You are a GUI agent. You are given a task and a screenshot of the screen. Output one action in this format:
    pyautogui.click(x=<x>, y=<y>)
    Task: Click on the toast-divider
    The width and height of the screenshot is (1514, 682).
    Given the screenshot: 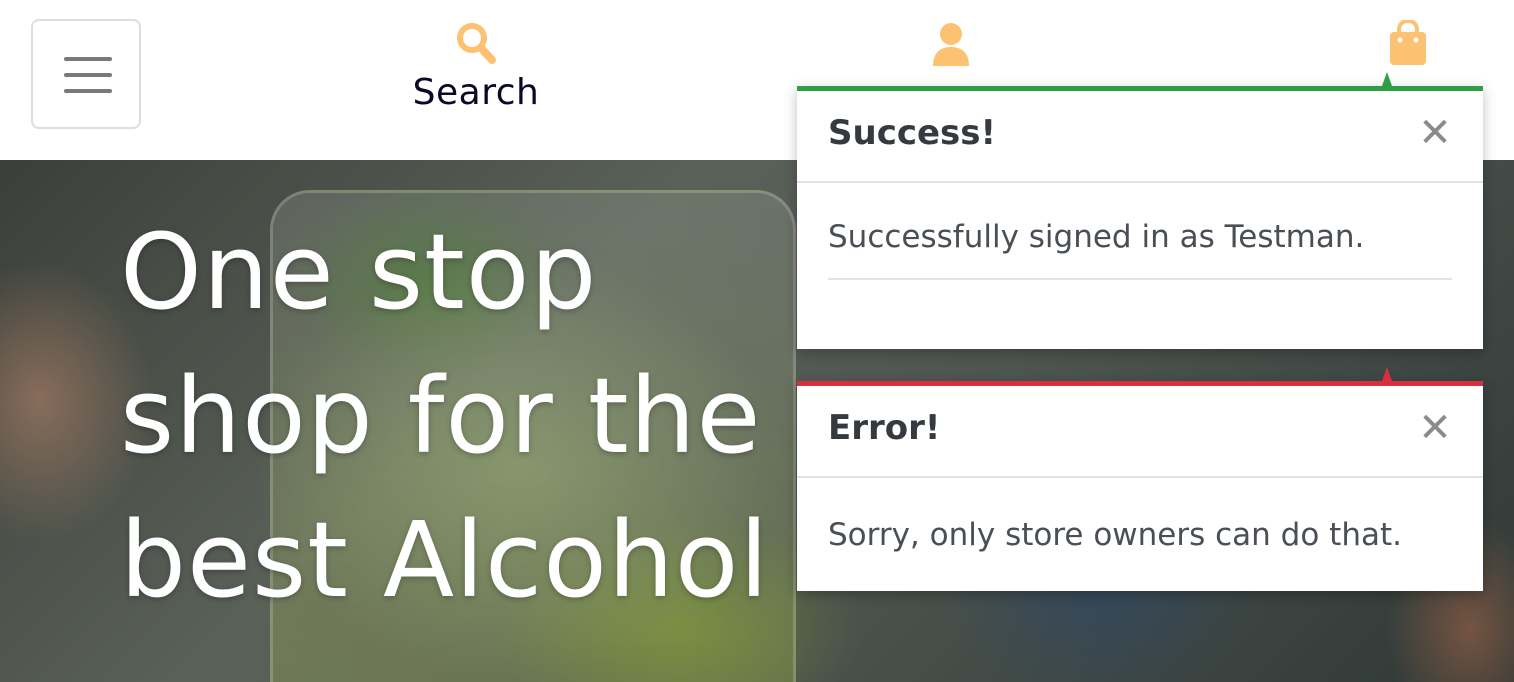 What is the action you would take?
    pyautogui.click(x=1140, y=279)
    